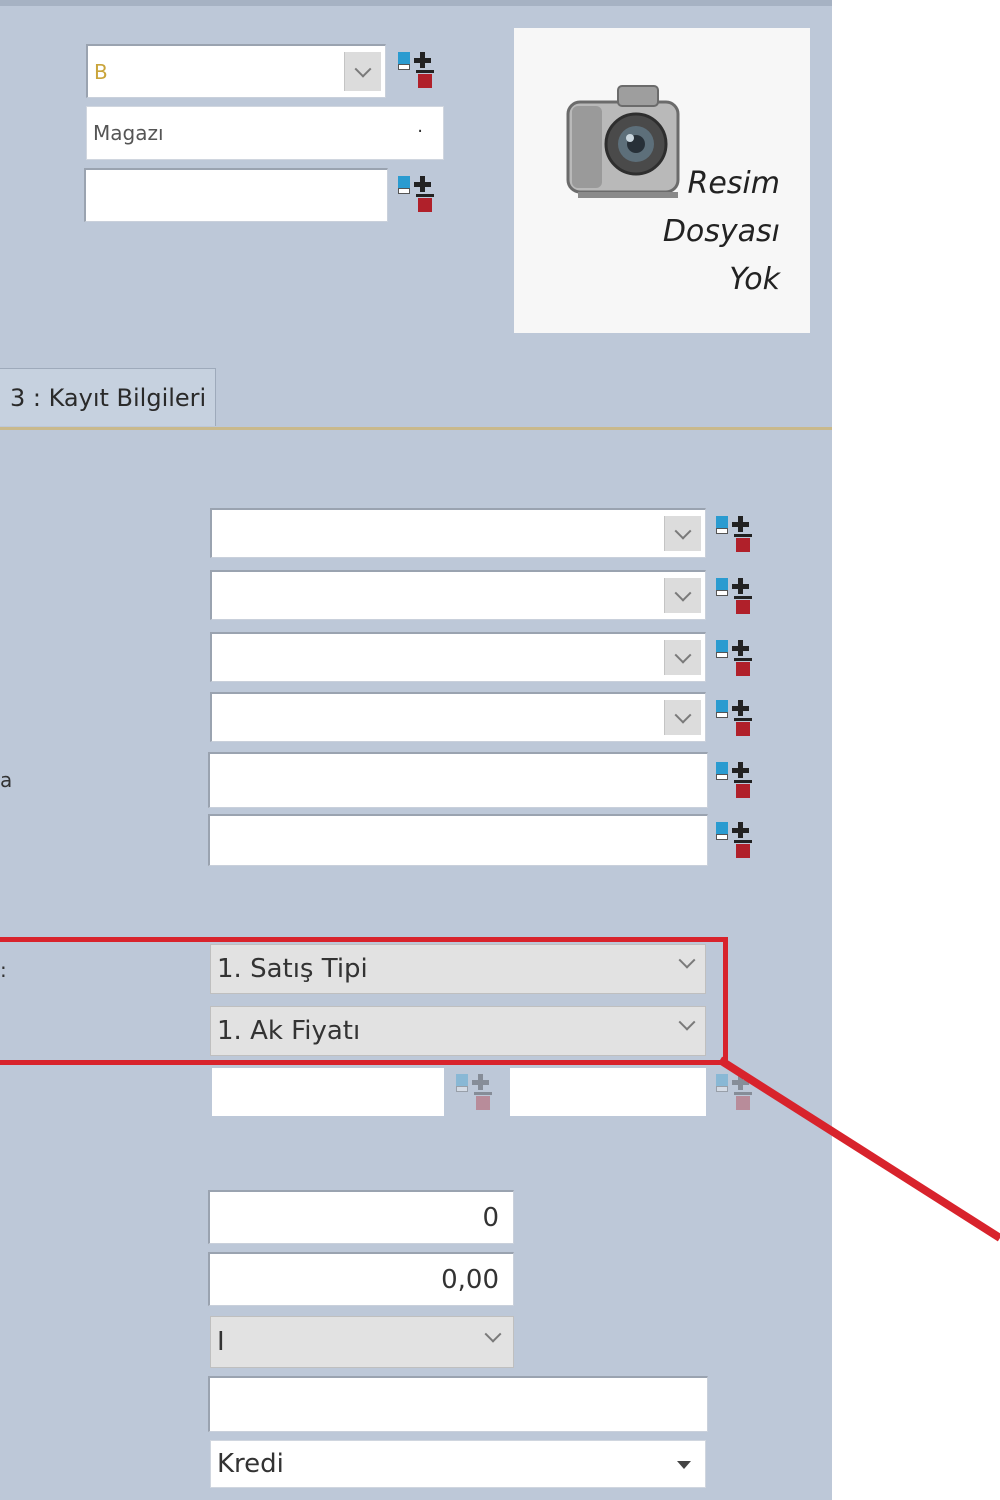 Image resolution: width=1000 pixels, height=1500 pixels. What do you see at coordinates (128, 133) in the screenshot?
I see `store-select-value: Magazı` at bounding box center [128, 133].